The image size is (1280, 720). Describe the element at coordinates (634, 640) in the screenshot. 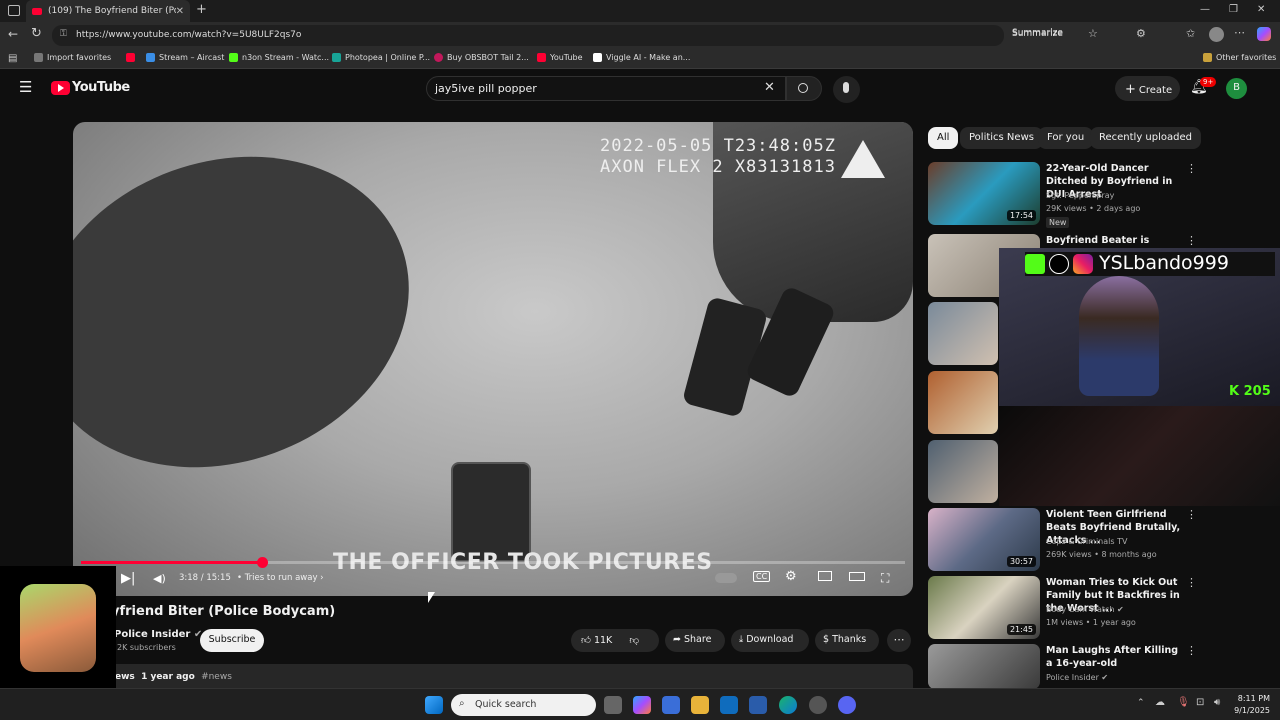

I see `dislike-button: 👎︎` at that location.